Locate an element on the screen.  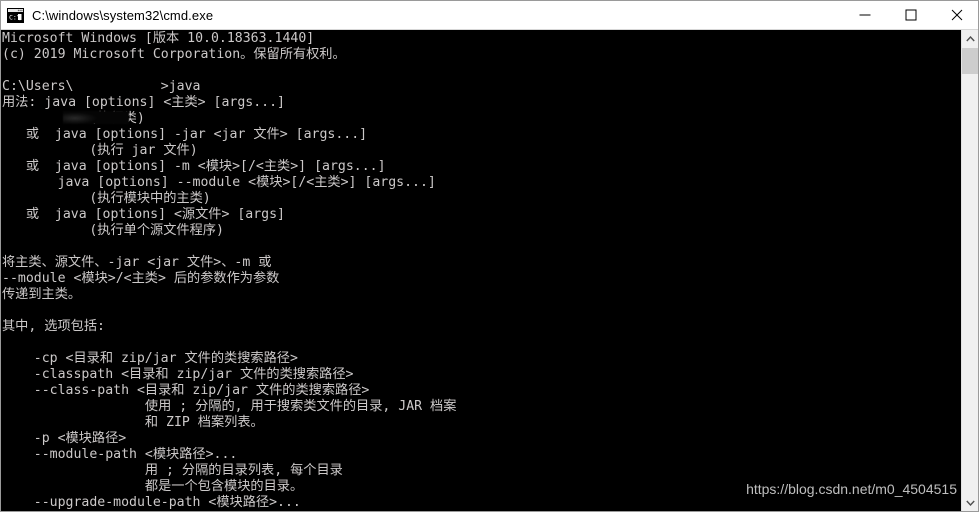
window-controls is located at coordinates (910, 15).